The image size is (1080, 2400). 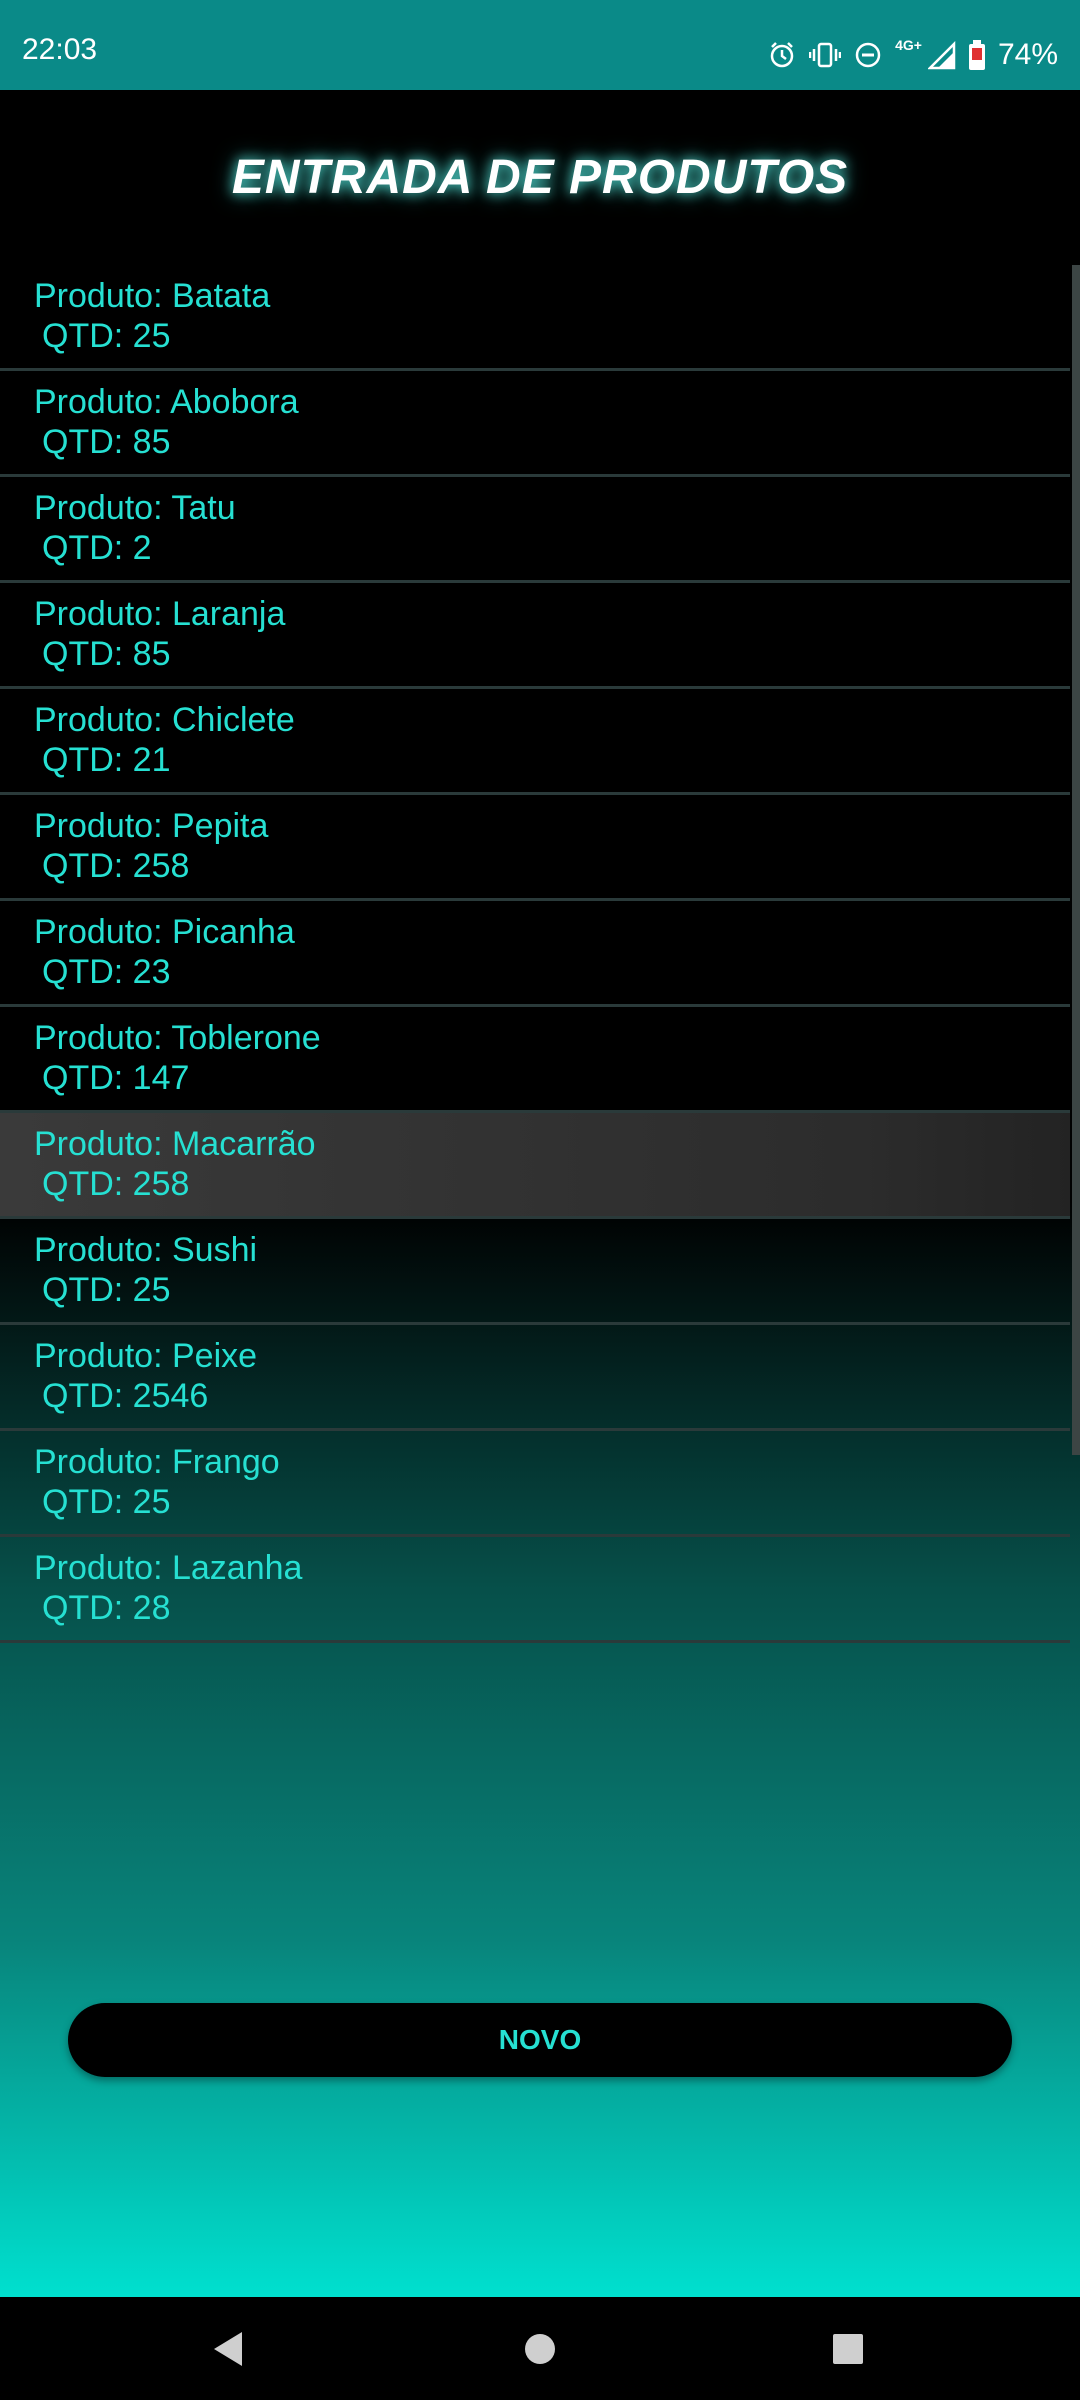 I want to click on product-name: Produto: Pepita, so click(x=151, y=826).